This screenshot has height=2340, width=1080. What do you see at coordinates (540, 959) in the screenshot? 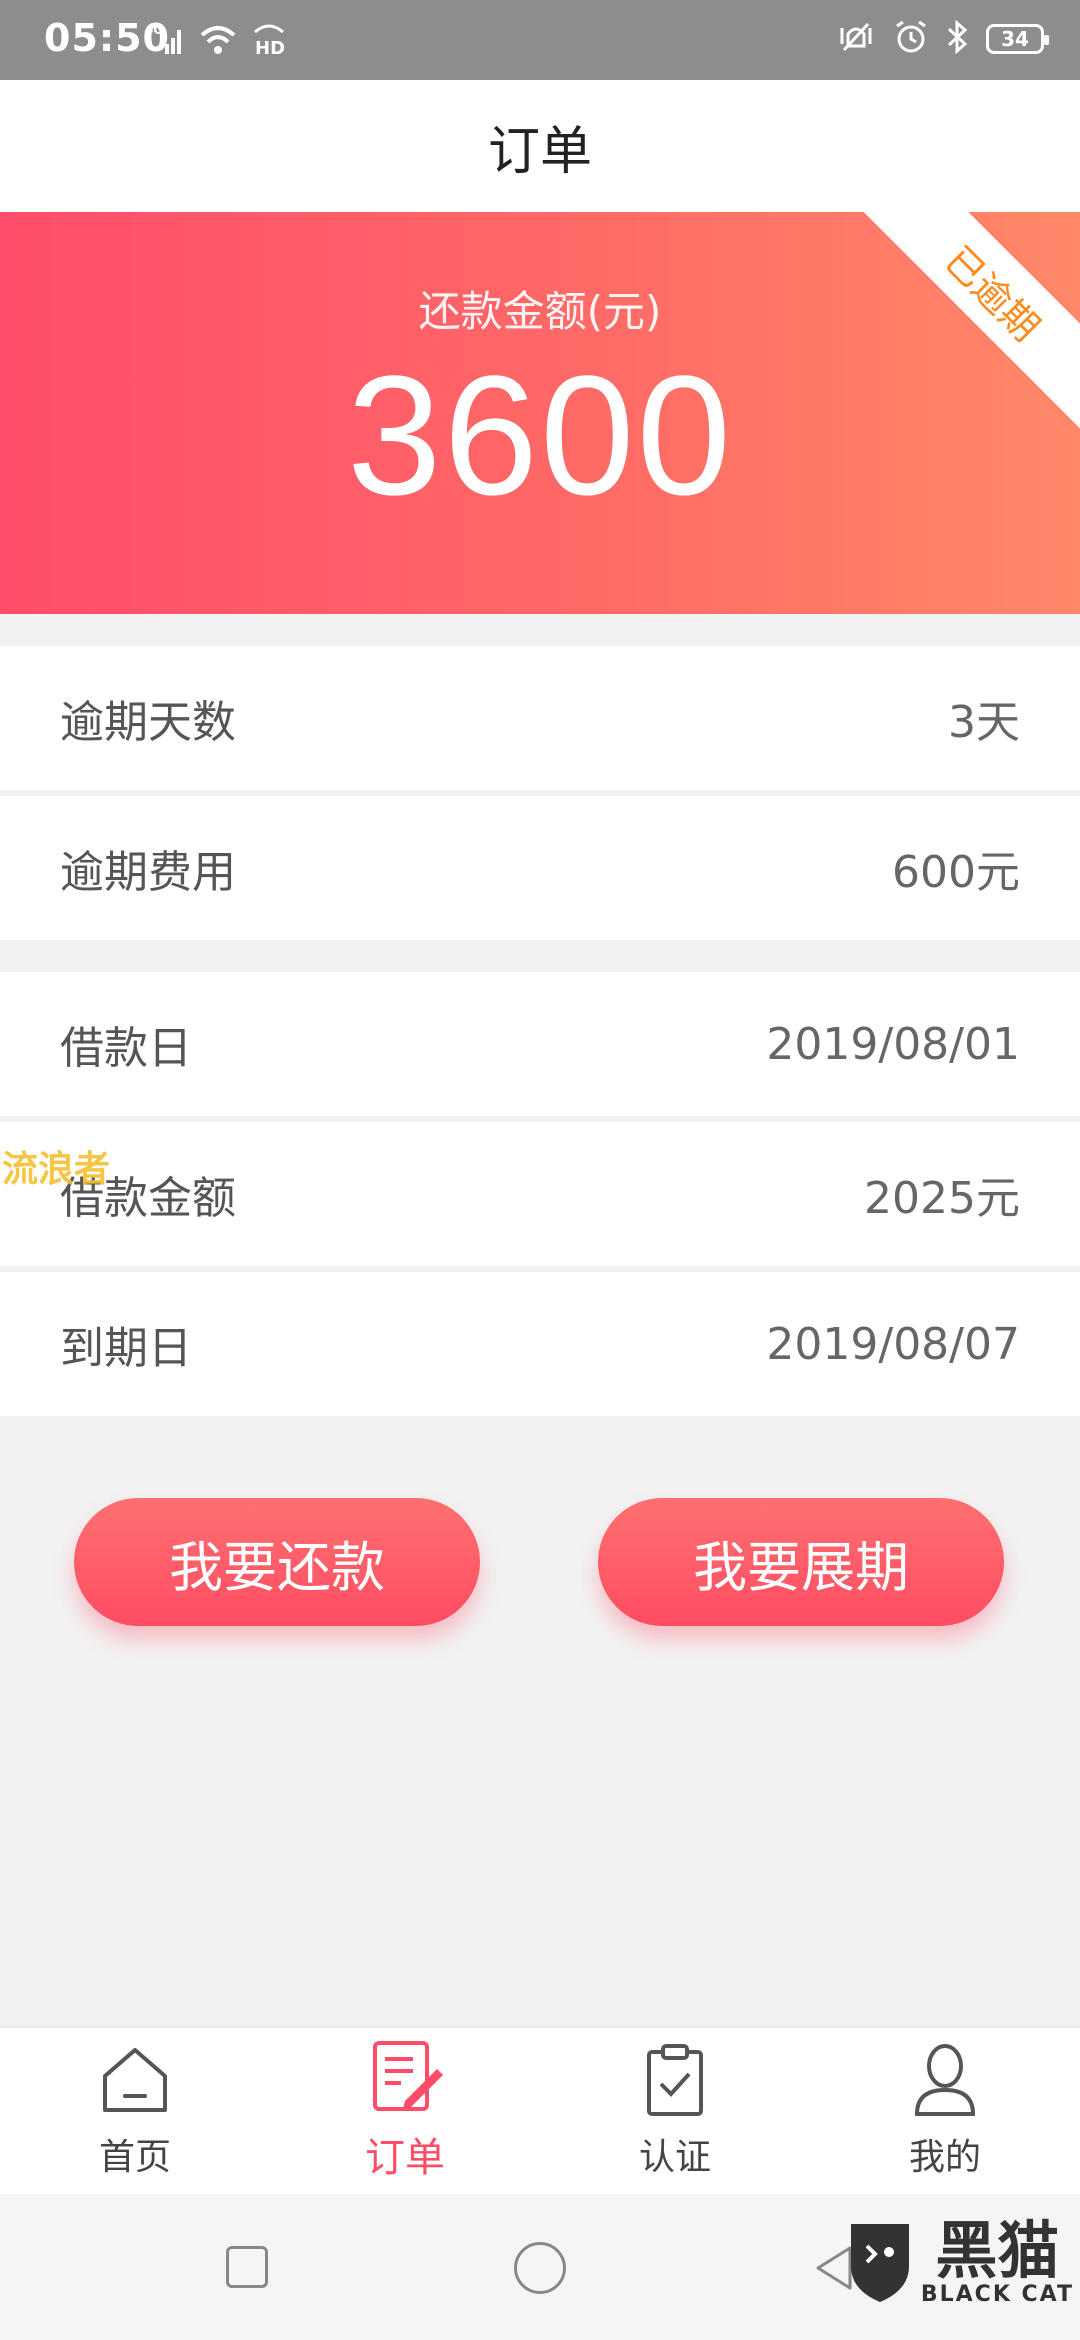
I see `section-divider` at bounding box center [540, 959].